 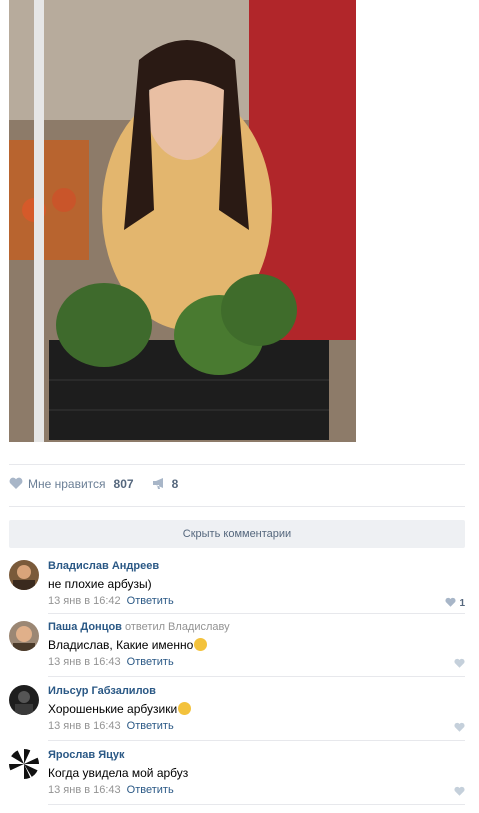 I want to click on comment-author: Ильсур Габзалилов, so click(x=256, y=691).